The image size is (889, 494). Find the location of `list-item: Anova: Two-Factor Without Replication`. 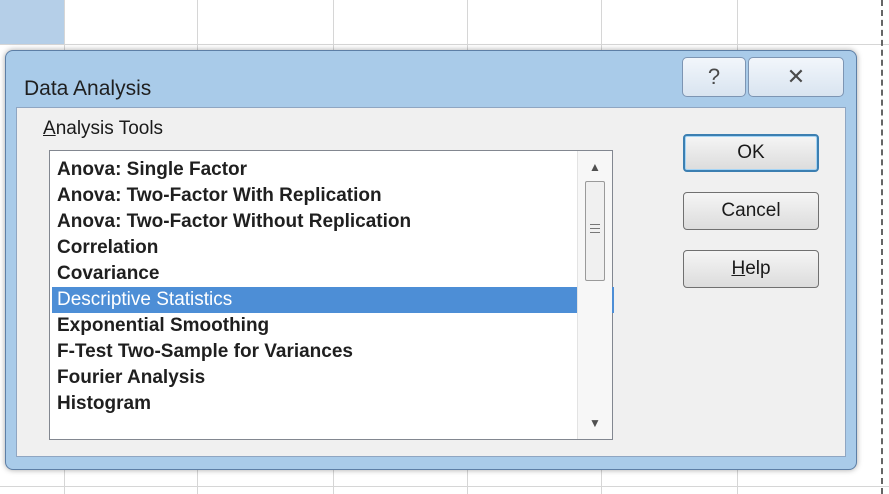

list-item: Anova: Two-Factor Without Replication is located at coordinates (333, 222).